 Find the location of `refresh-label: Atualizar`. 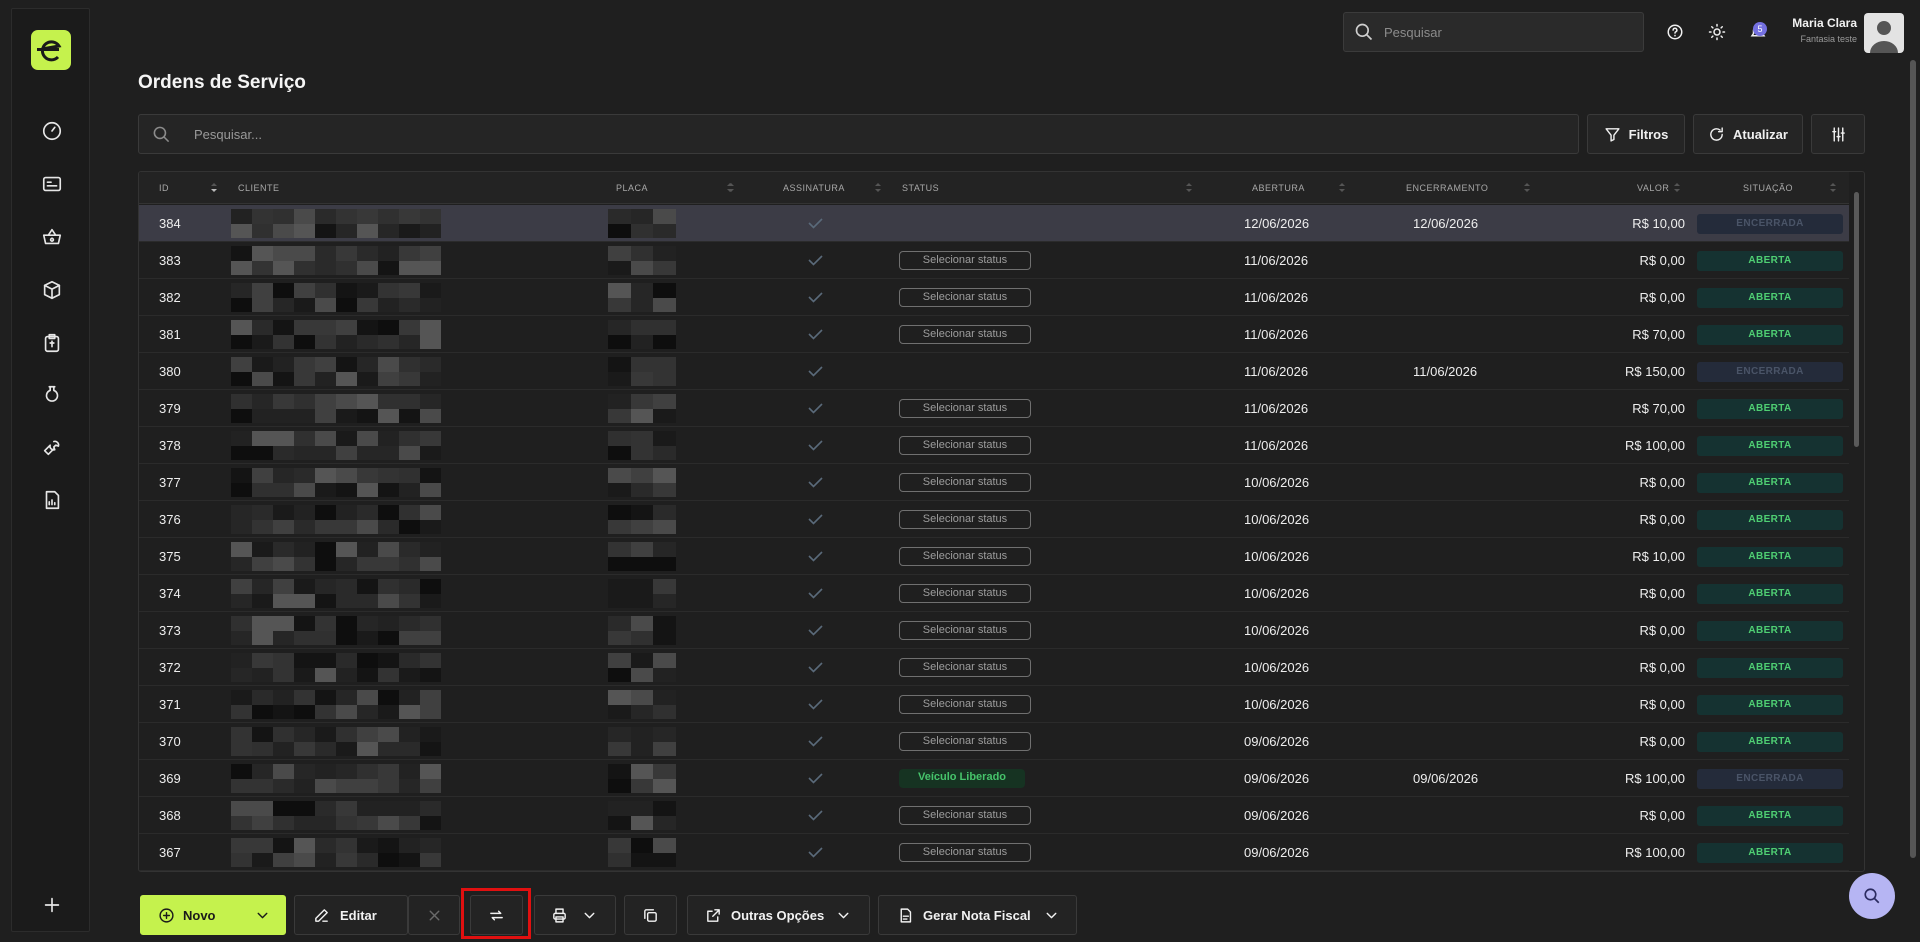

refresh-label: Atualizar is located at coordinates (1760, 134).